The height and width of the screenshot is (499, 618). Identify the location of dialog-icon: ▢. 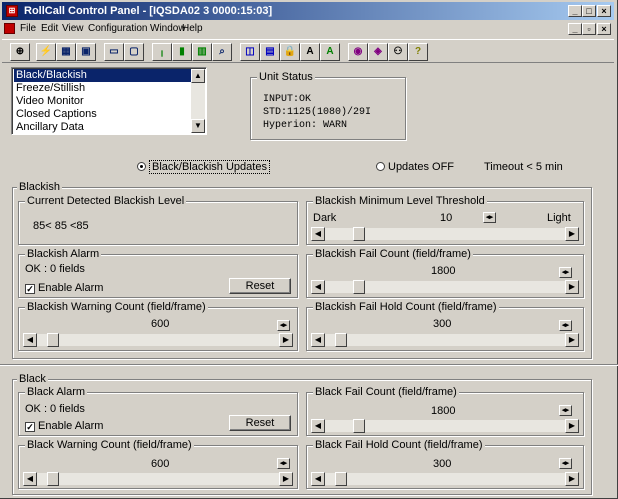
(134, 52).